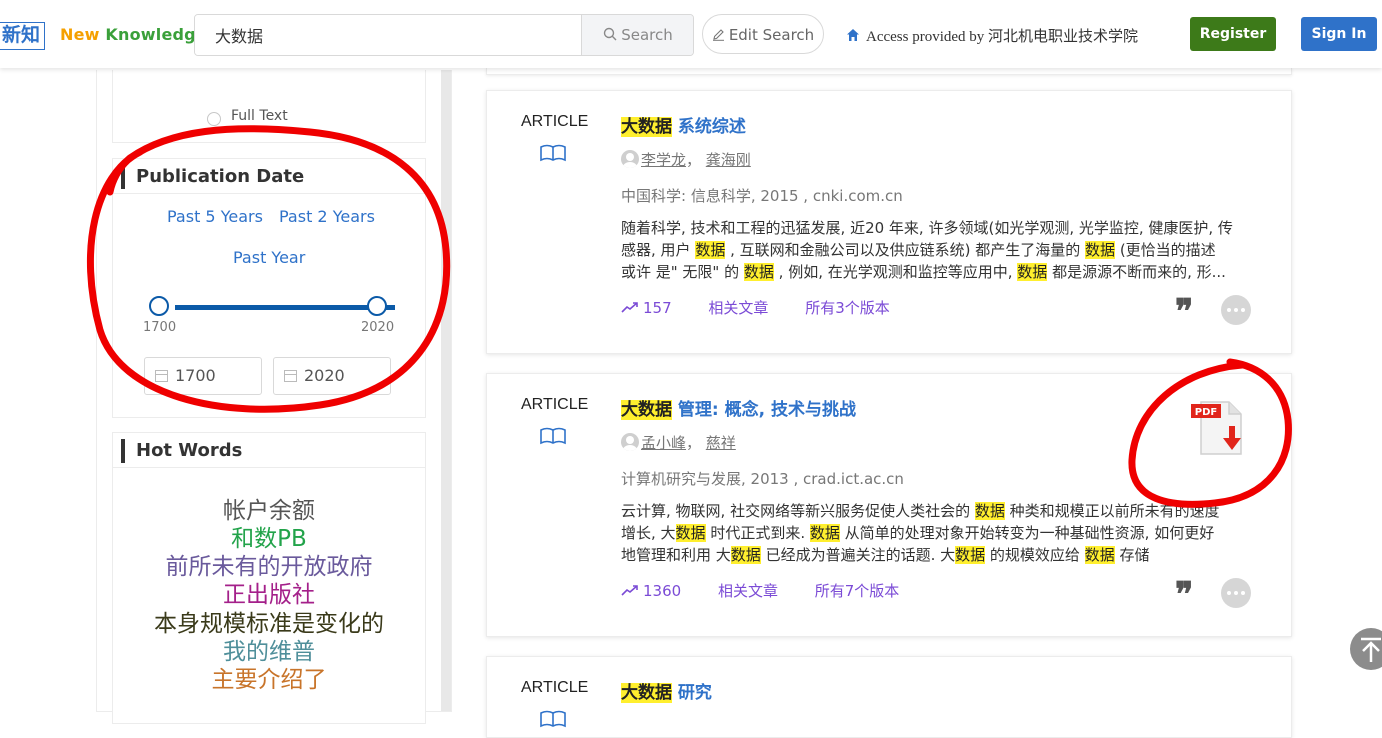 This screenshot has height=738, width=1382. What do you see at coordinates (721, 443) in the screenshot?
I see `author-link: 慈祥` at bounding box center [721, 443].